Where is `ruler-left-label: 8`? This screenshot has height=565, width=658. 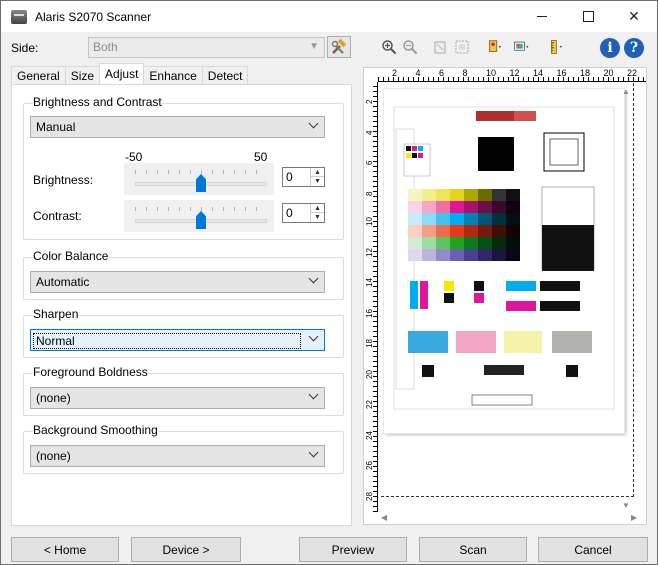 ruler-left-label: 8 is located at coordinates (369, 193).